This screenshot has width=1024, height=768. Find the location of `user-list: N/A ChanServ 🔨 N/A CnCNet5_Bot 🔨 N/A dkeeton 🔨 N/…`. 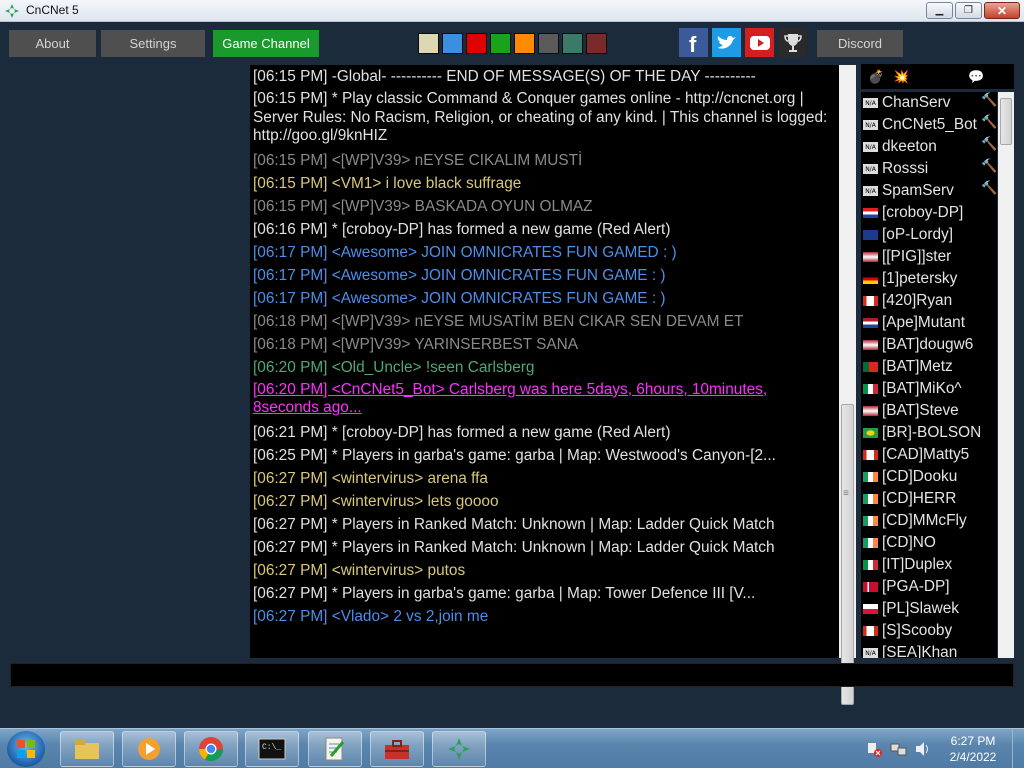

user-list: N/A ChanServ 🔨 N/A CnCNet5_Bot 🔨 N/A dkeeton 🔨 N/… is located at coordinates (929, 375).